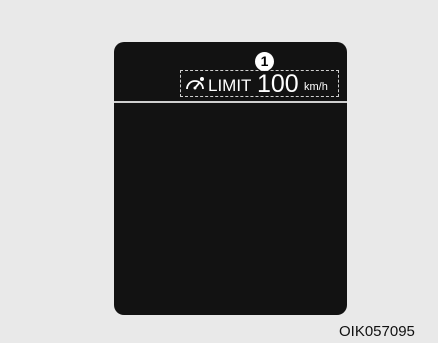 This screenshot has height=343, width=438. Describe the element at coordinates (278, 84) in the screenshot. I see `limit-value: 100` at that location.